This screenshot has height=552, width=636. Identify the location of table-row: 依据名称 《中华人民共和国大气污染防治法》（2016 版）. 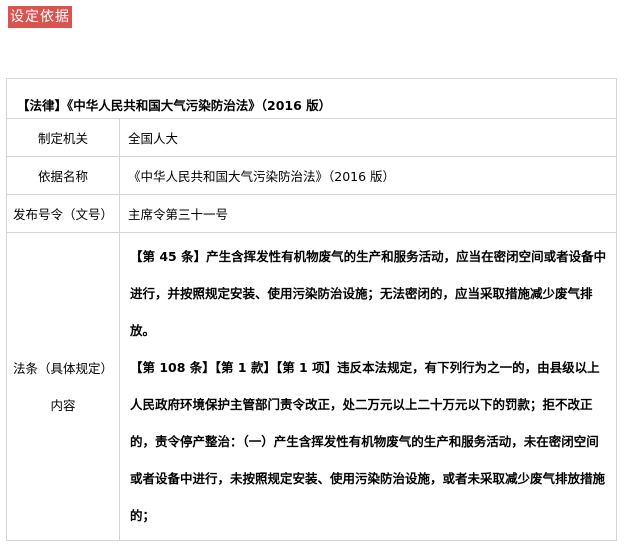
(311, 175).